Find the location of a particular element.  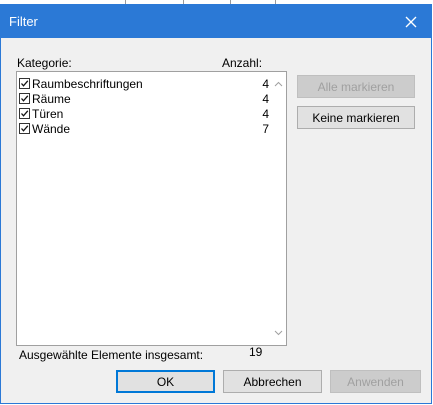

title-bar: Filter is located at coordinates (216, 21).